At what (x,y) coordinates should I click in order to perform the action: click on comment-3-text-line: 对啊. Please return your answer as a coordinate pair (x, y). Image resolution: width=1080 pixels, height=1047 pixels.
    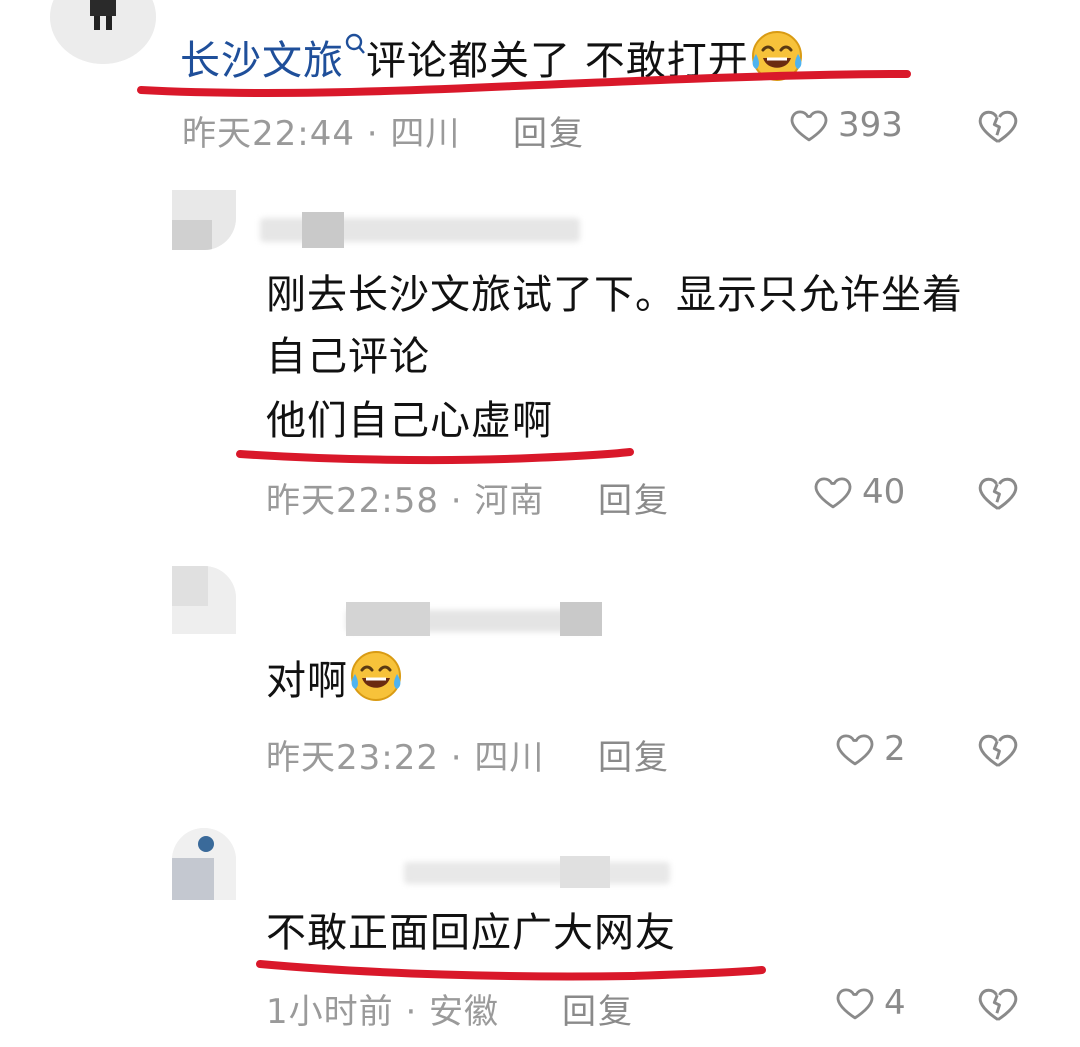
    Looking at the image, I should click on (335, 679).